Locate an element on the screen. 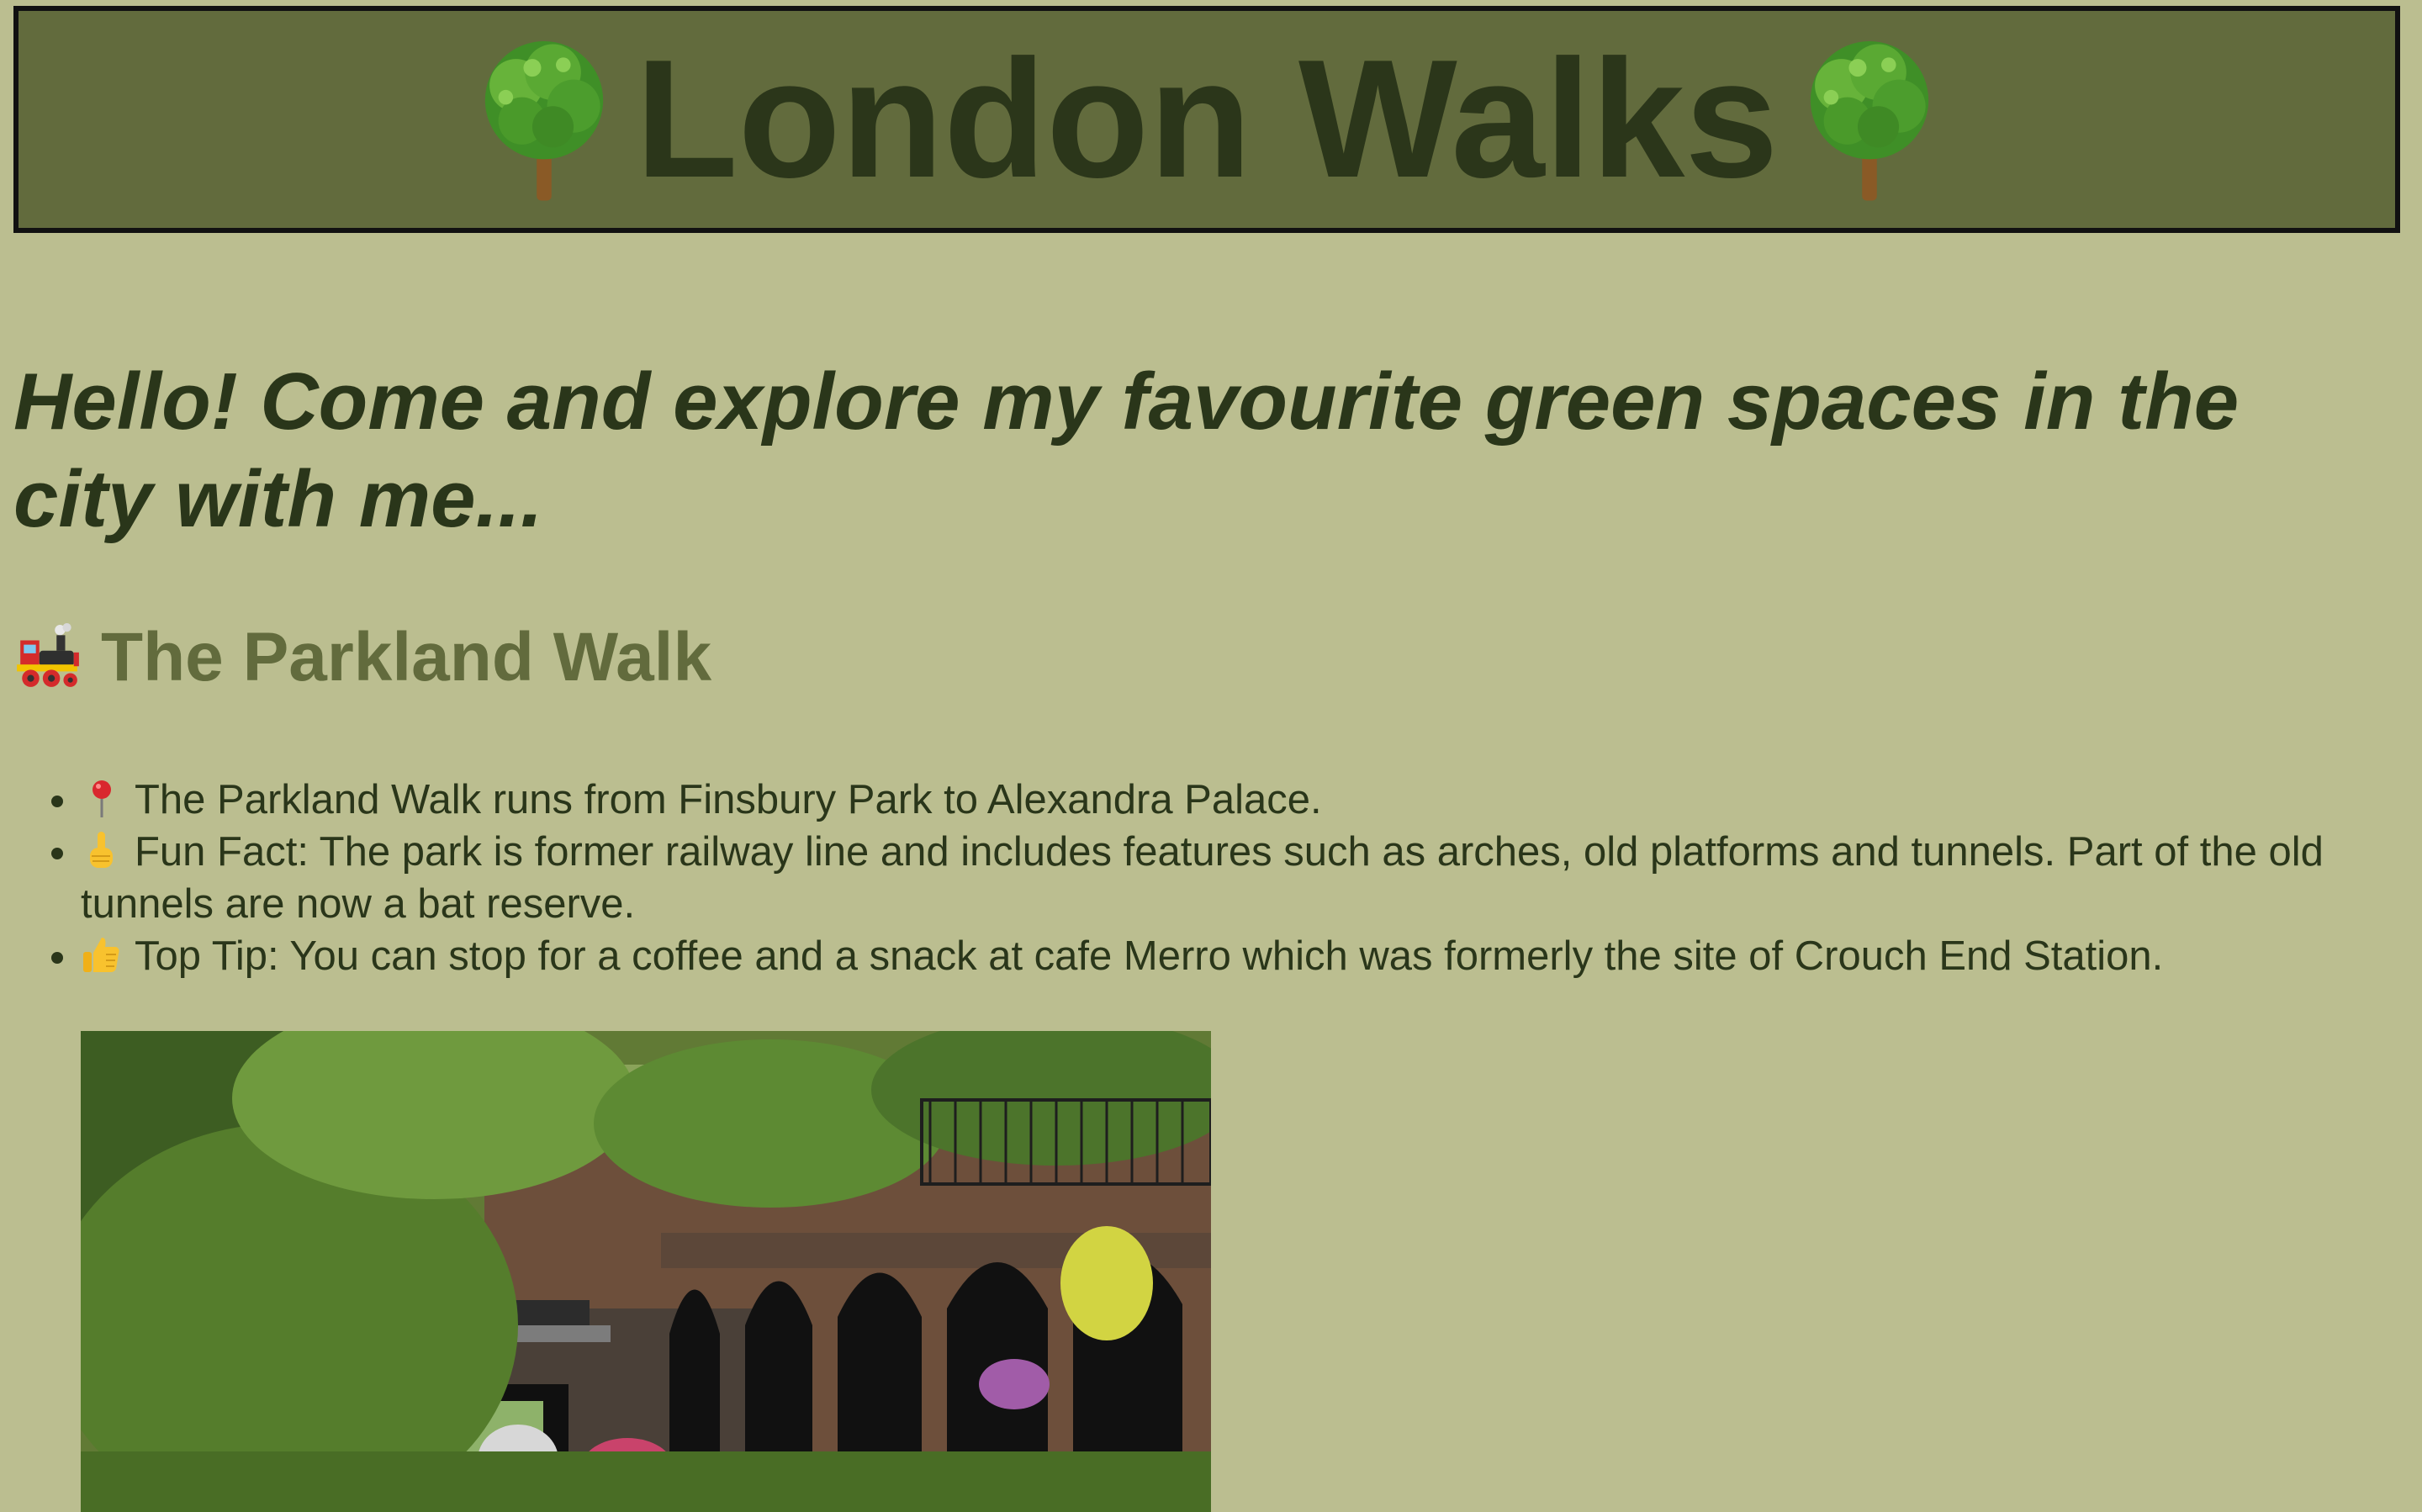 The width and height of the screenshot is (2422, 1512). site-title: London Walks is located at coordinates (1207, 119).